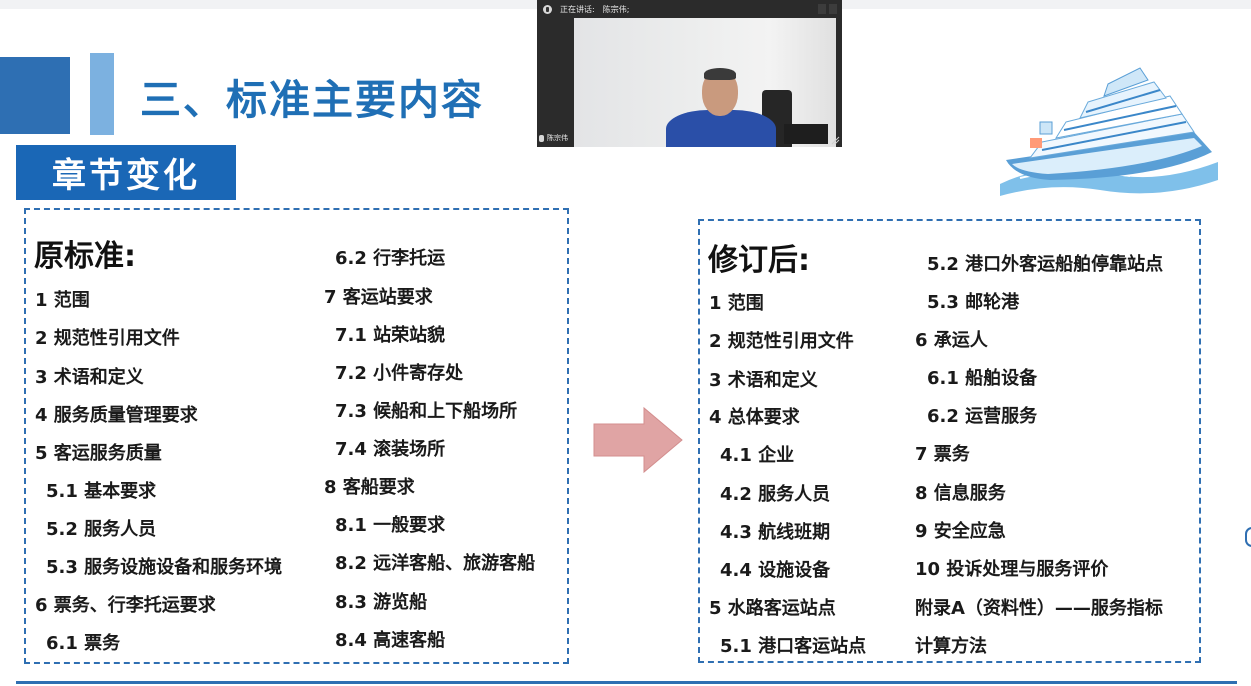 This screenshot has width=1251, height=686. Describe the element at coordinates (1012, 569) in the screenshot. I see `list-item: 10 投诉处理与服务评价` at that location.